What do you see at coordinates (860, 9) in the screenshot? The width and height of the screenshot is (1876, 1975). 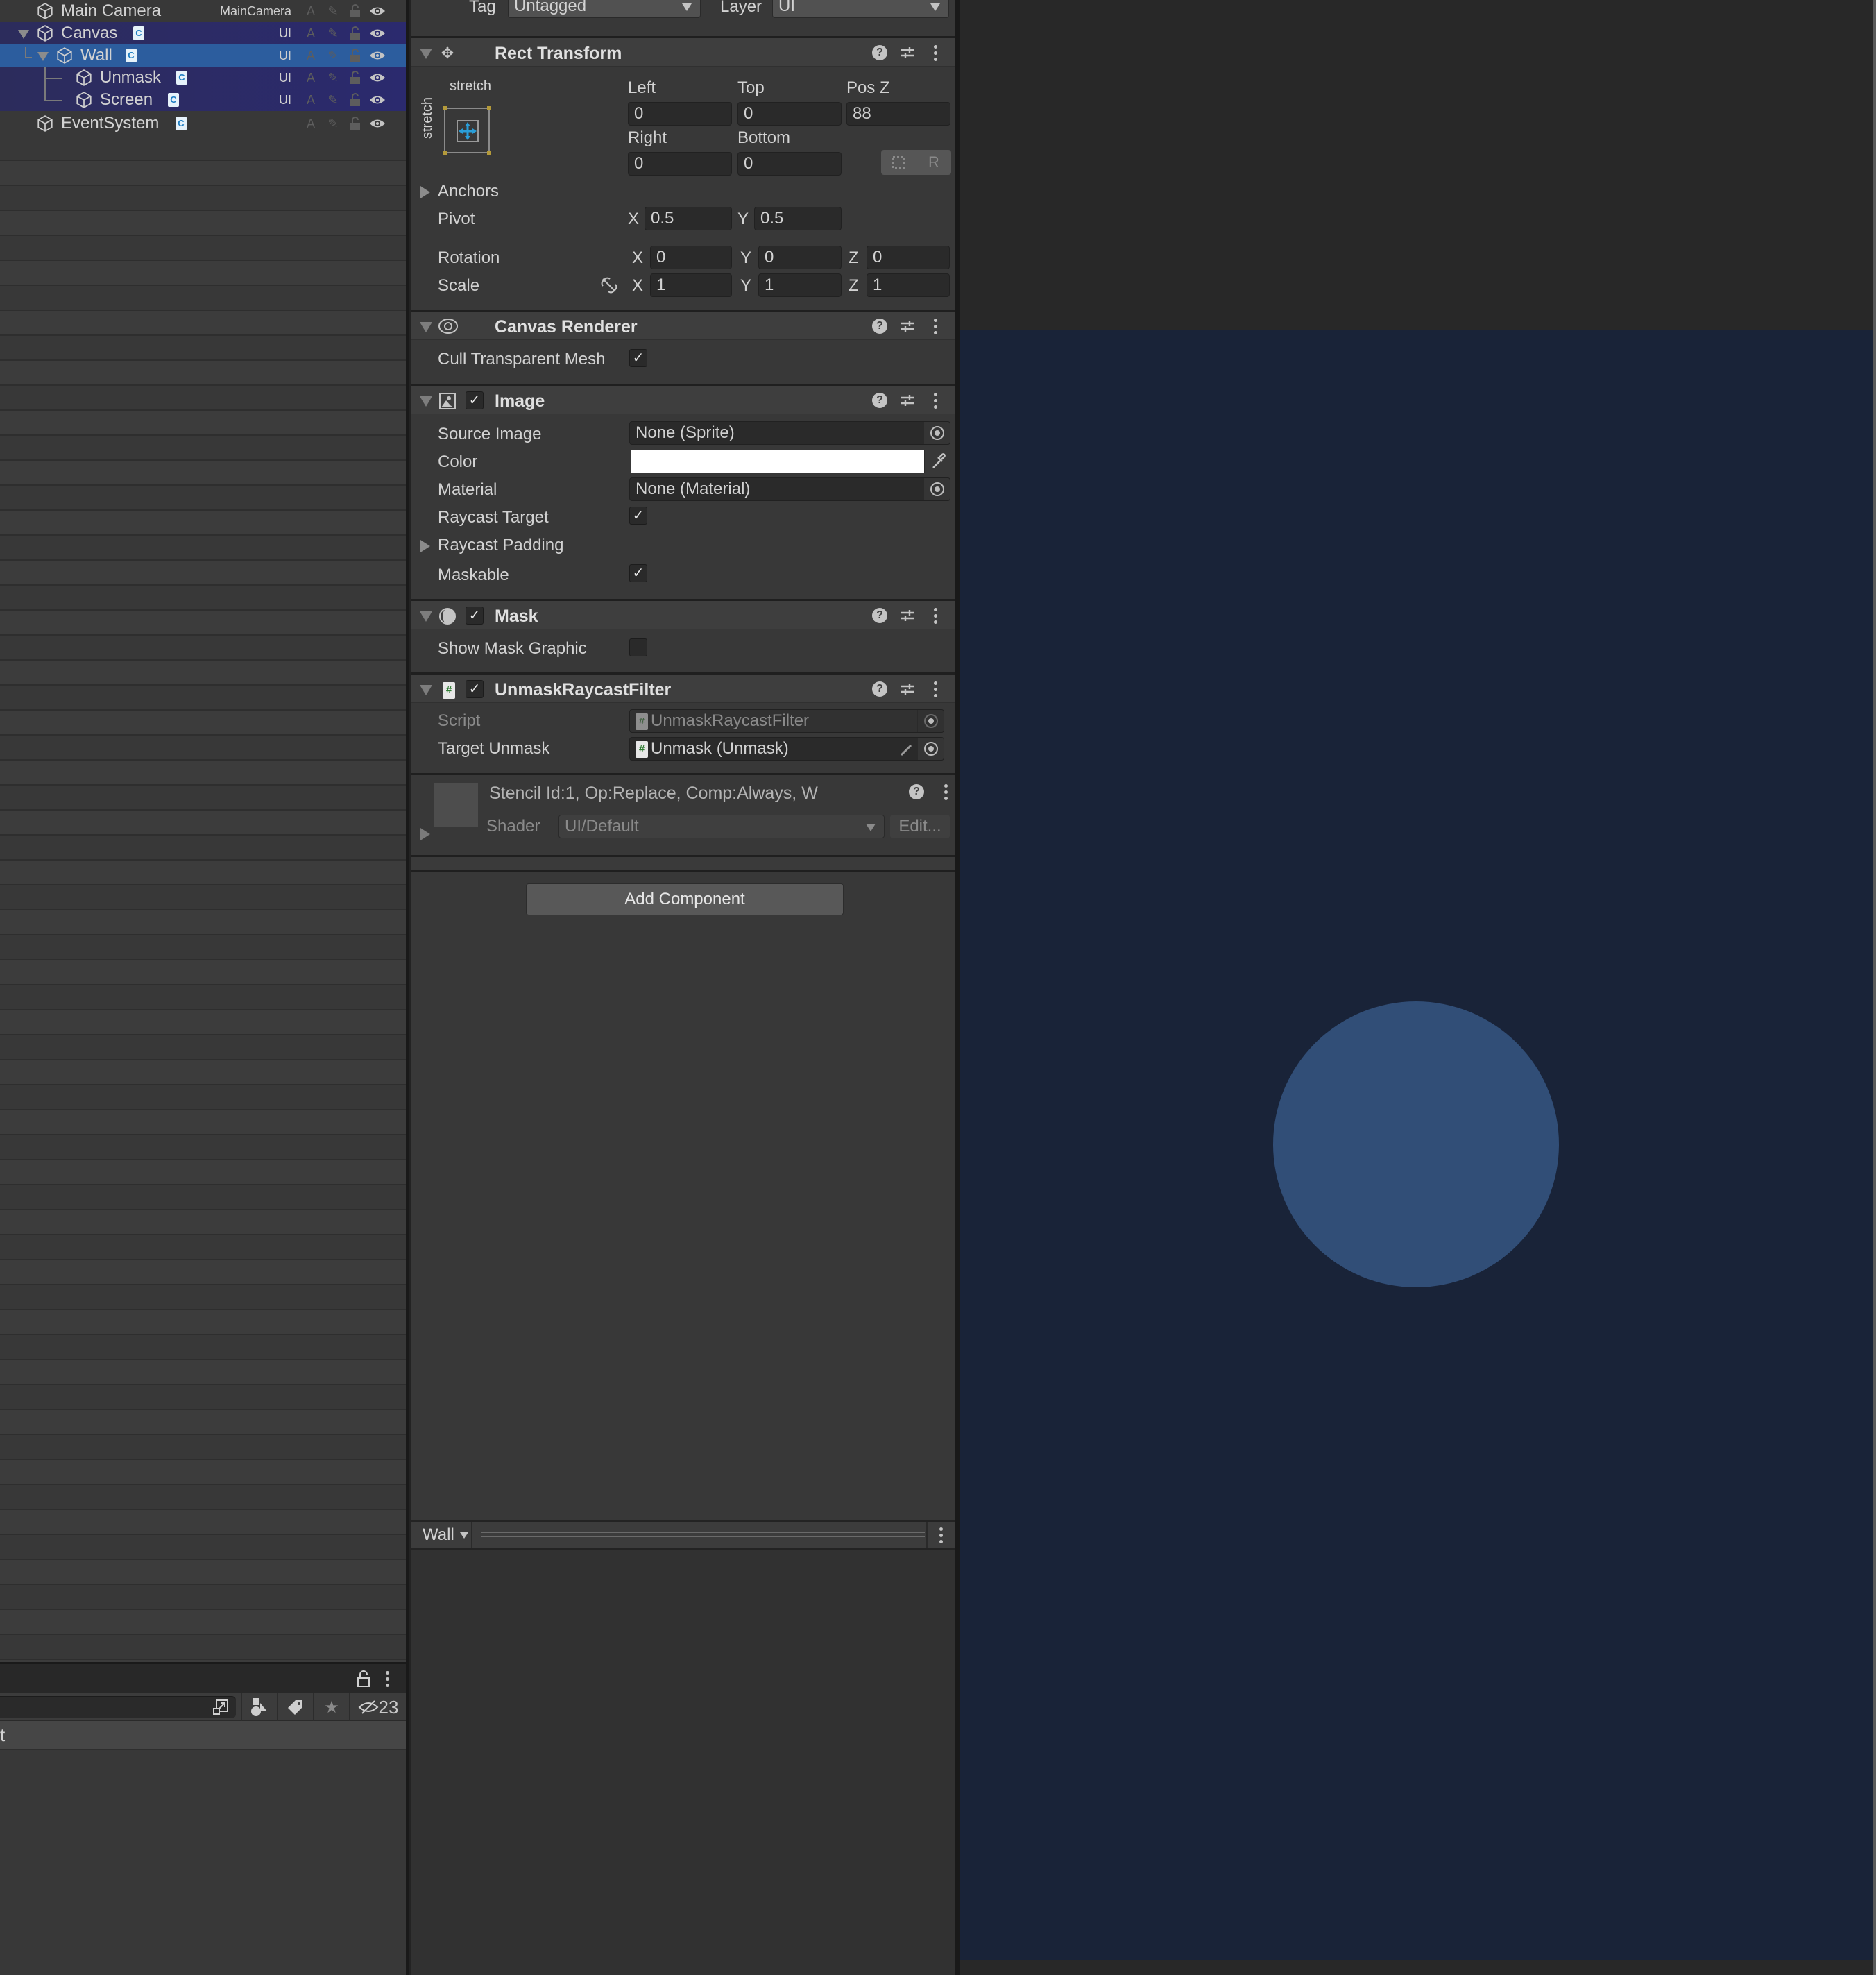 I see `layer-dropdown: UI` at bounding box center [860, 9].